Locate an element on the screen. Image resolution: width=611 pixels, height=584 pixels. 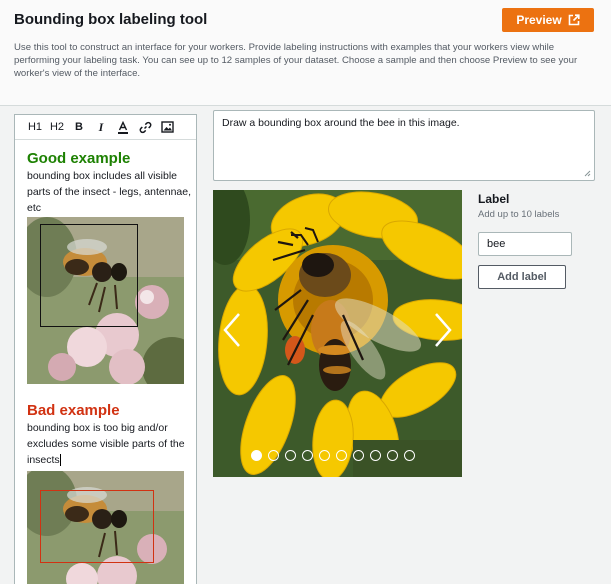
label-hint: Add up to 10 labels is located at coordinates (519, 214).